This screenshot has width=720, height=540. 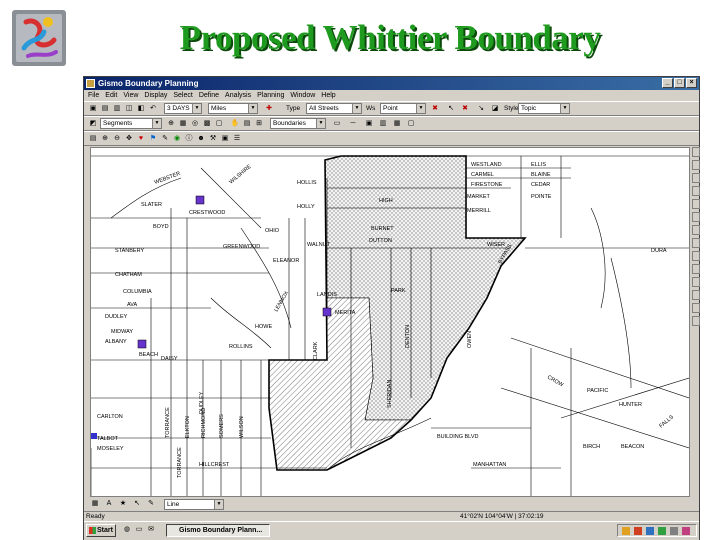 I want to click on pen-icon: ✎, so click(x=151, y=504).